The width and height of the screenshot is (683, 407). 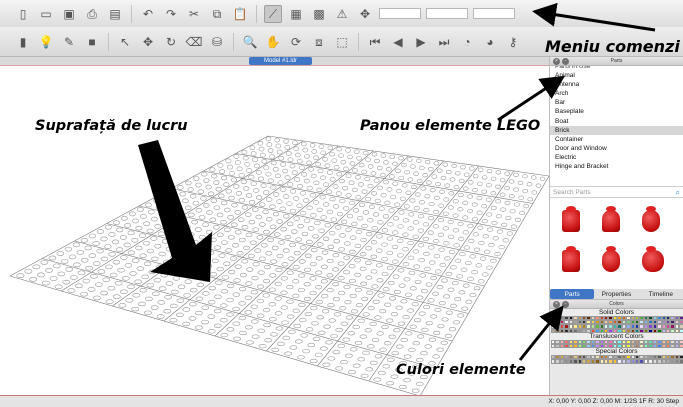 I want to click on cut-icon: ✂, so click(x=194, y=14).